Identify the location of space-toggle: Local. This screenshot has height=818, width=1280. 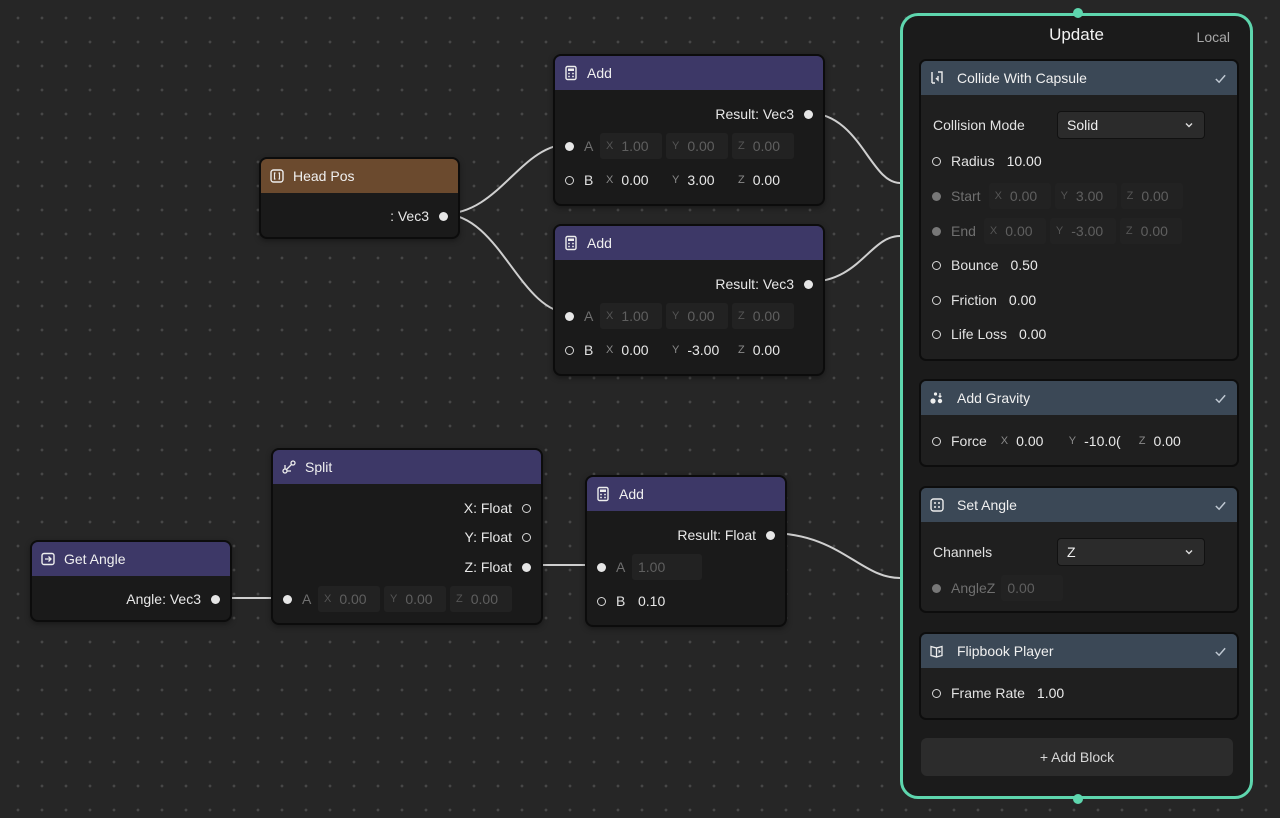
(1213, 37).